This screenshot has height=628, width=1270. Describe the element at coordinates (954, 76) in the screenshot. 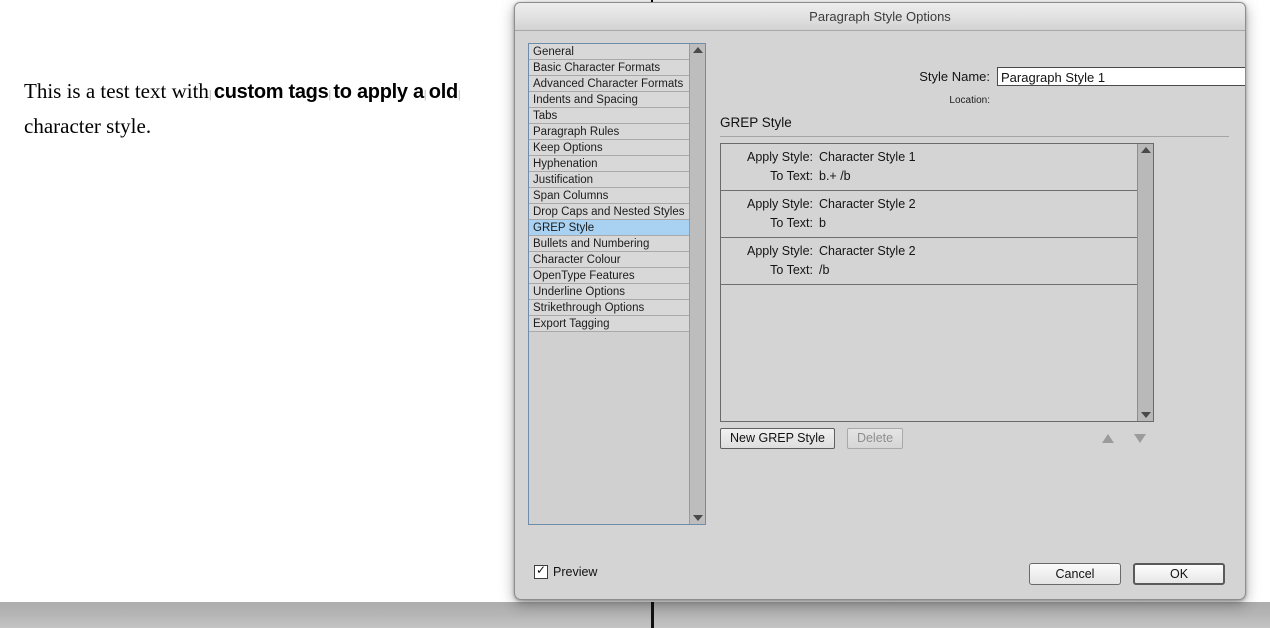

I see `style-name-label: Style Name:` at that location.